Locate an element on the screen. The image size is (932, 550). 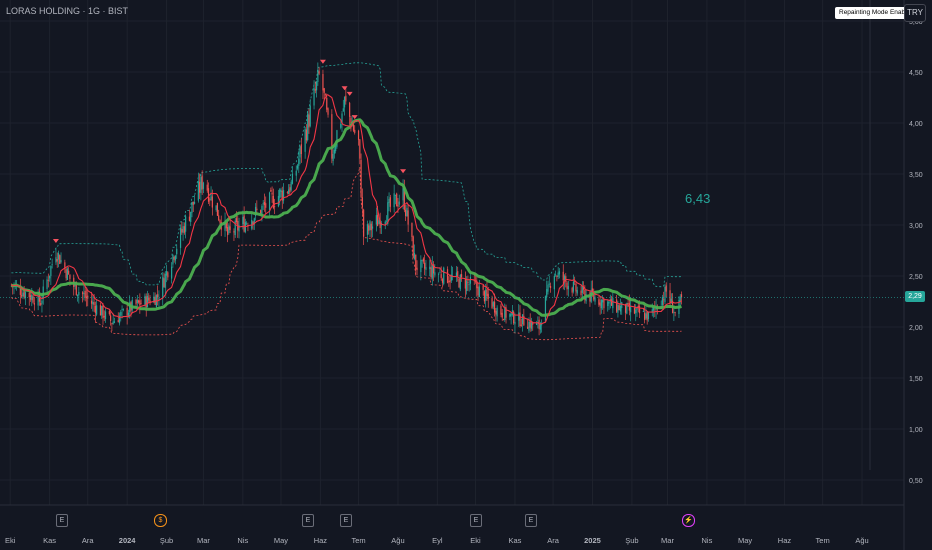
x-tick-label: Mar is located at coordinates (667, 540).